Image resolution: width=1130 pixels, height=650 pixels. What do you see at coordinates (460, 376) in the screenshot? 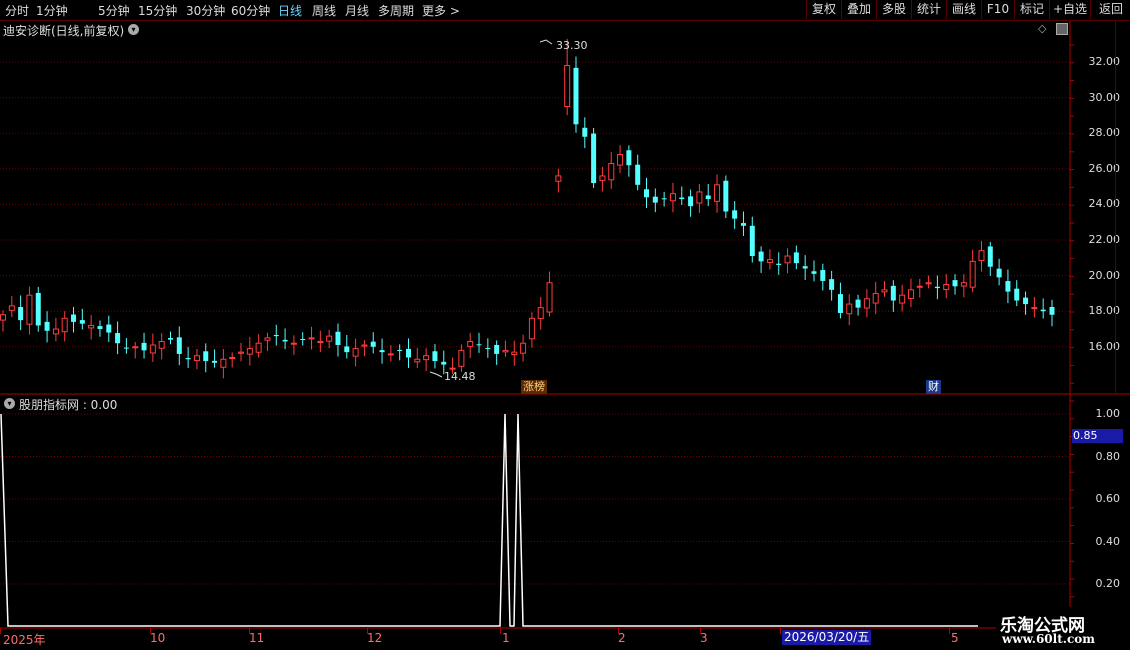
I see `low-price-label: 14.48` at bounding box center [460, 376].